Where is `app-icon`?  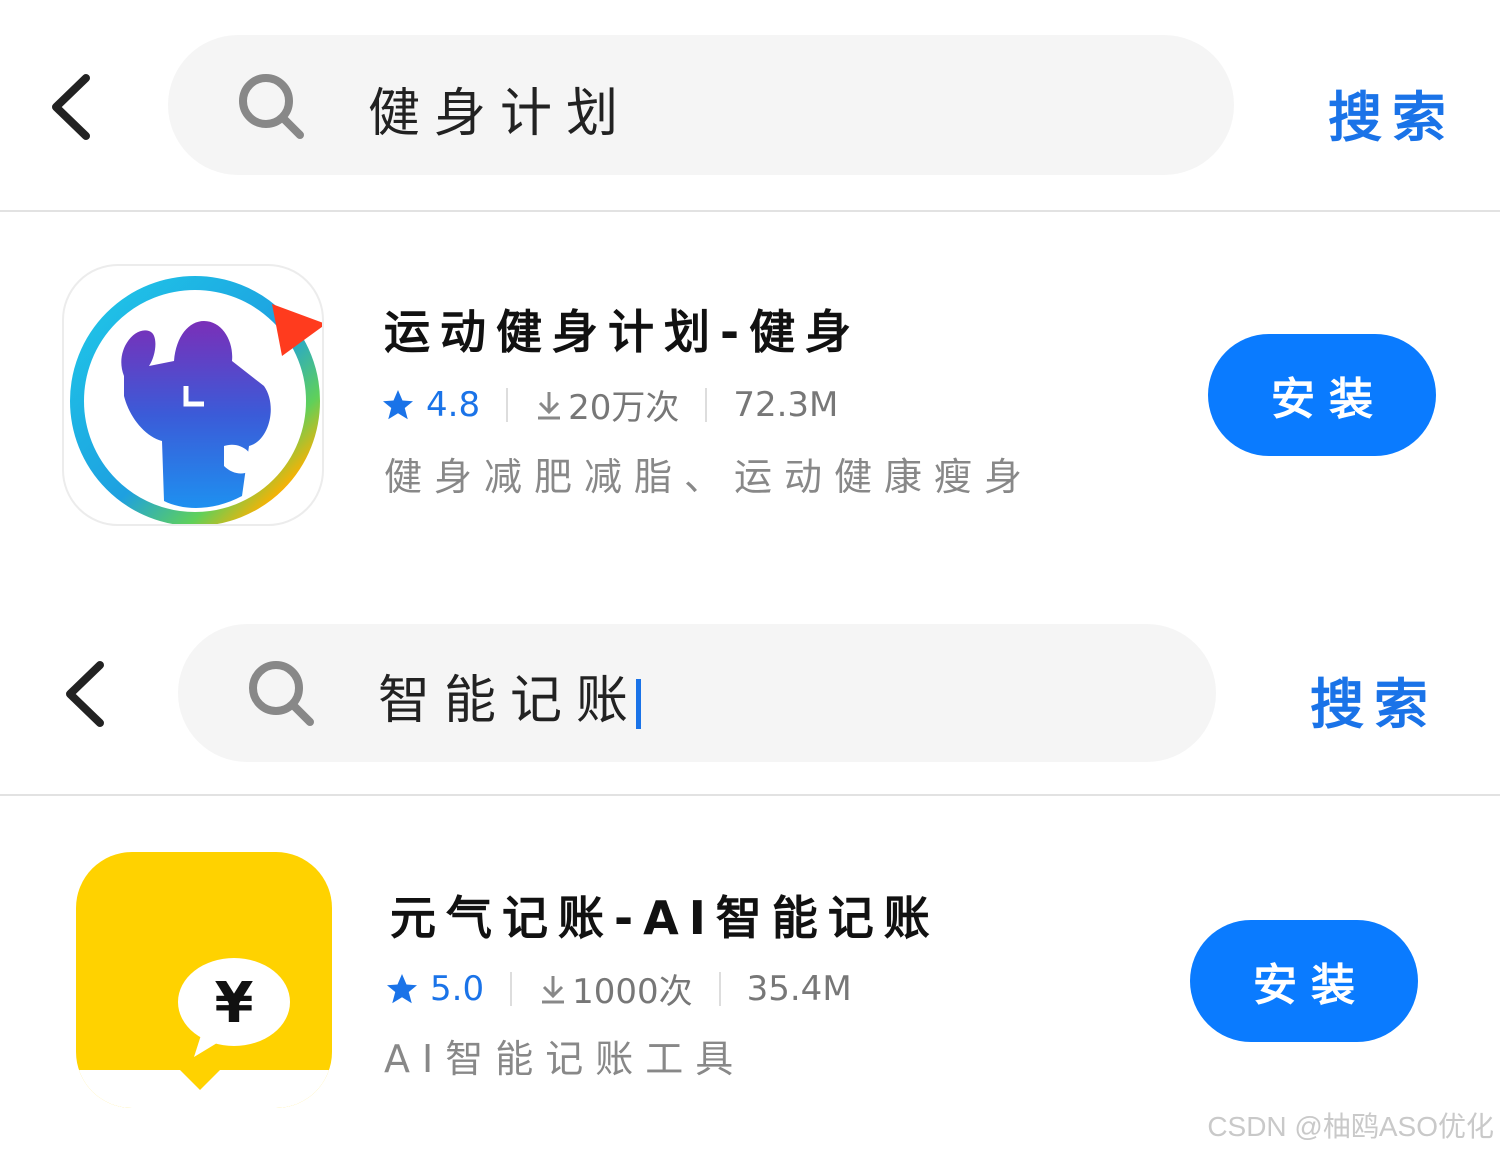 app-icon is located at coordinates (193, 395).